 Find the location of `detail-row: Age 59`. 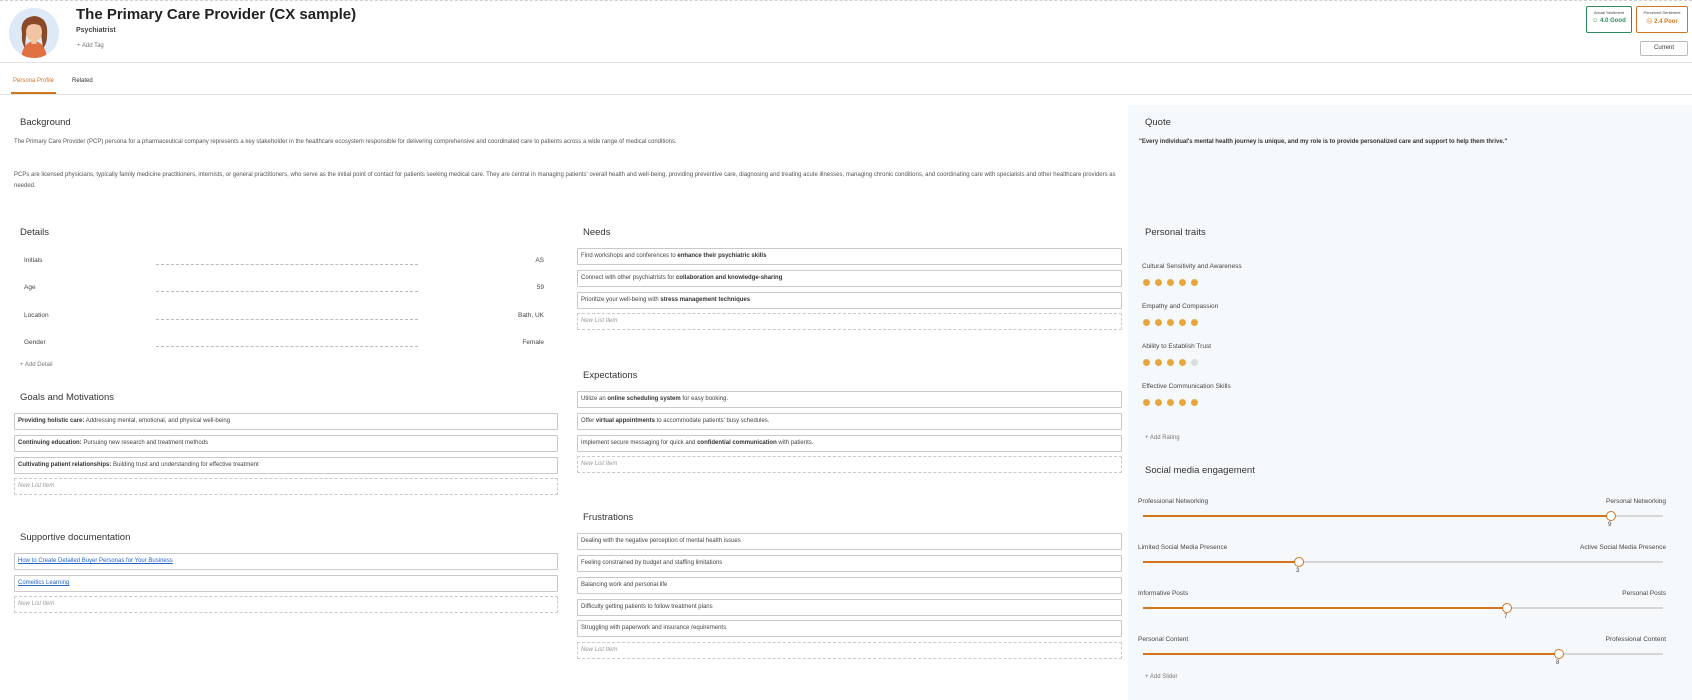

detail-row: Age 59 is located at coordinates (284, 289).